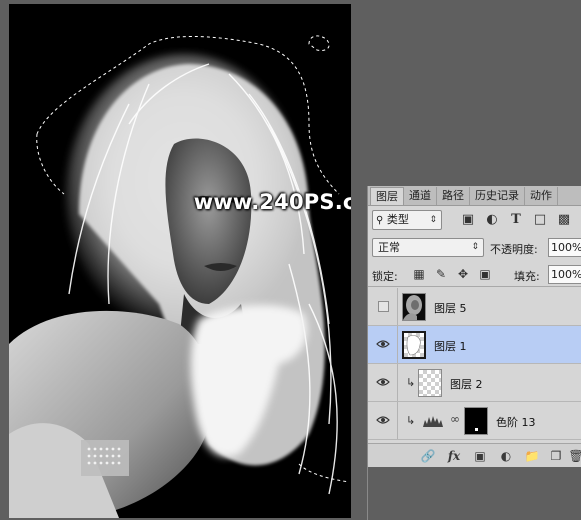 The image size is (581, 520). Describe the element at coordinates (453, 196) in the screenshot. I see `tab-paths: 路径` at that location.